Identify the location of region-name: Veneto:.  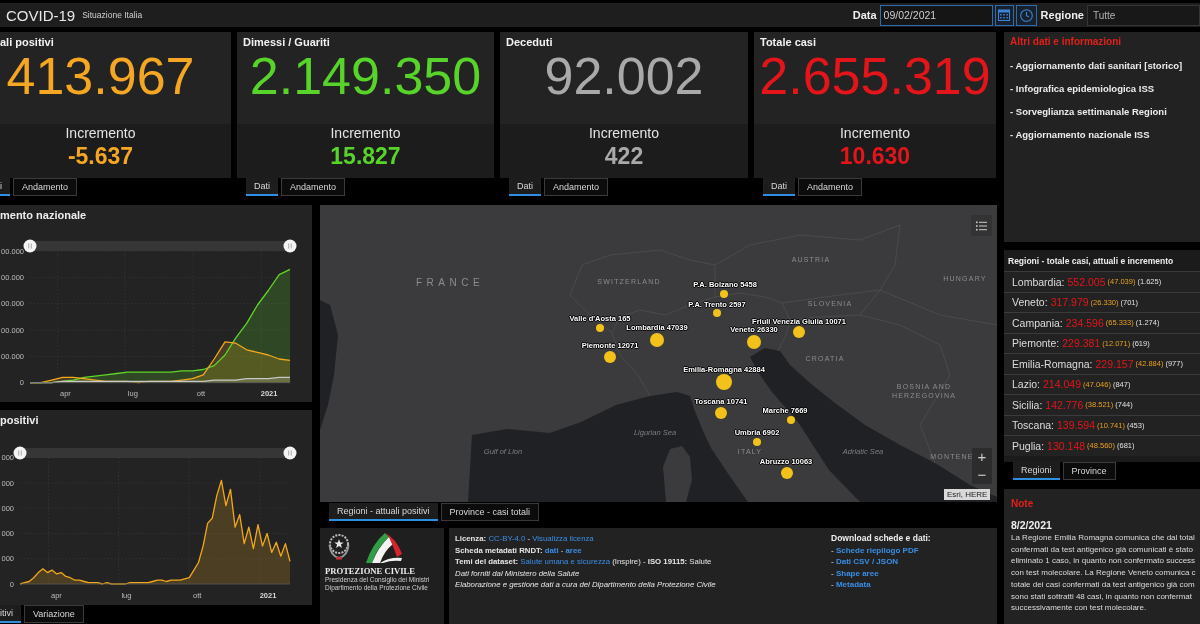
(1030, 302).